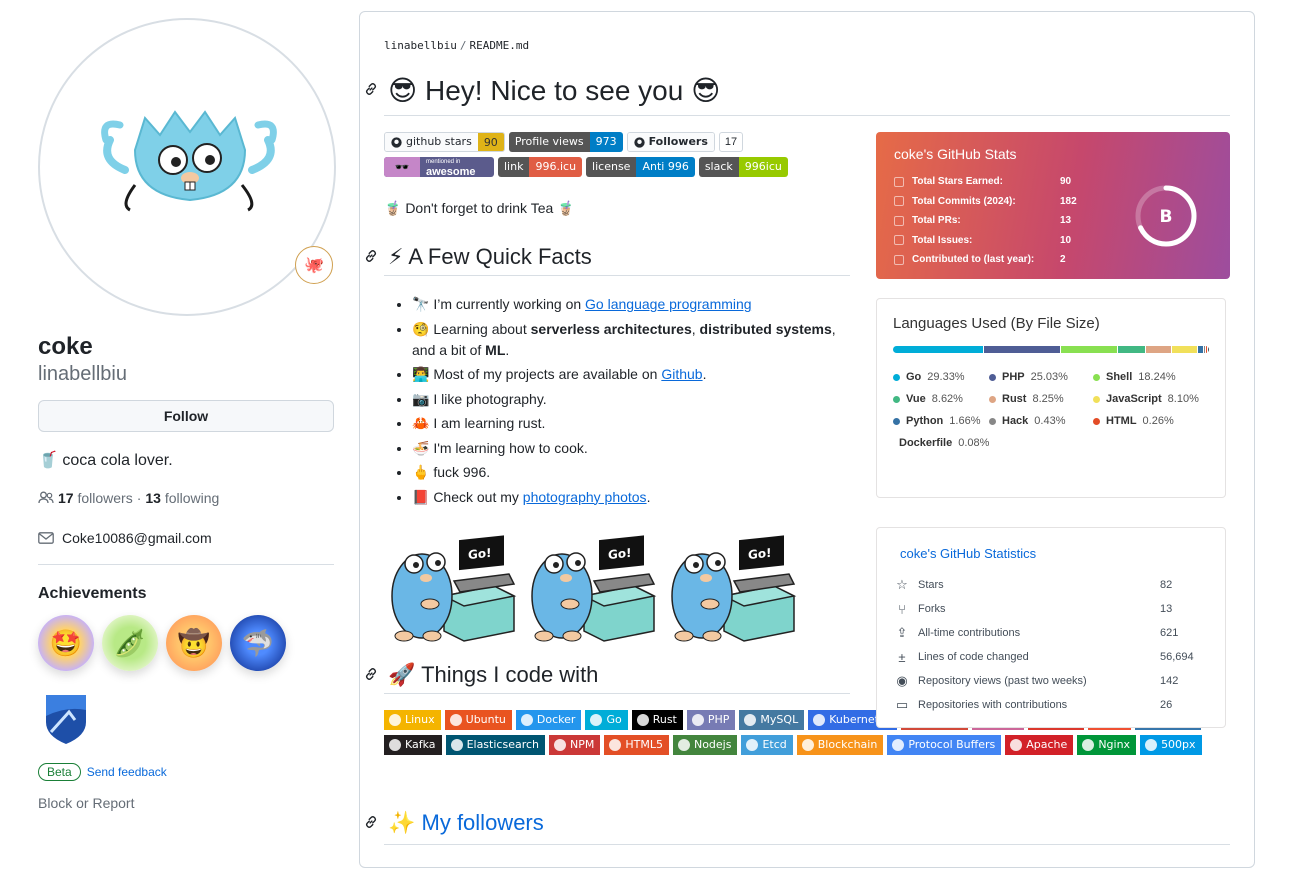 This screenshot has width=1293, height=880. I want to click on slack-badge: slack 996icu, so click(743, 167).